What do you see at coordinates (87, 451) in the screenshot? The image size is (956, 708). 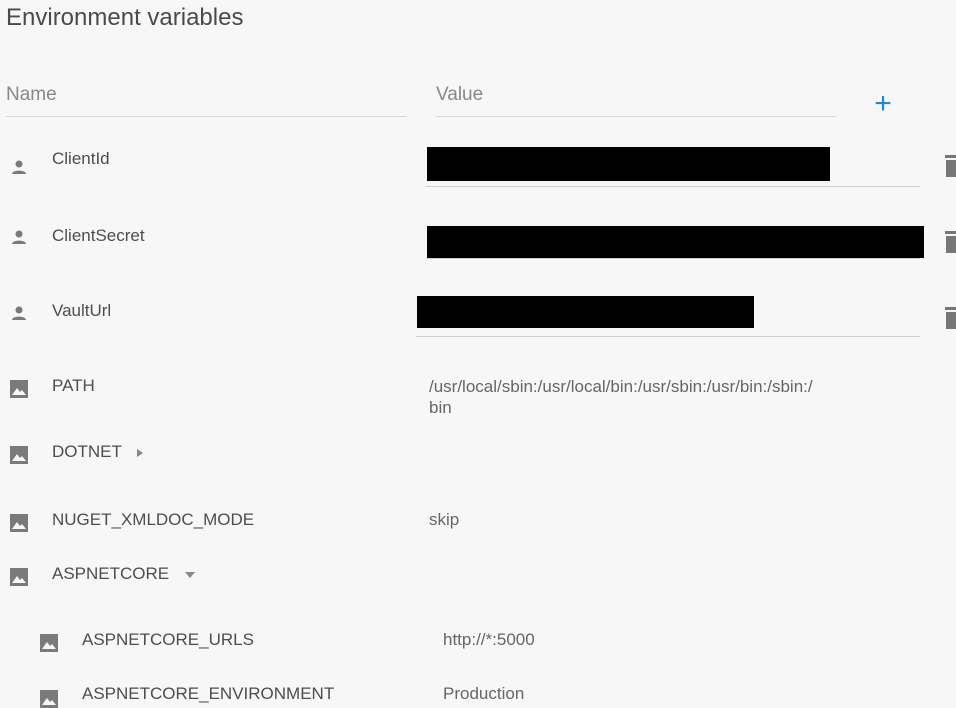 I see `group-label: DOTNET` at bounding box center [87, 451].